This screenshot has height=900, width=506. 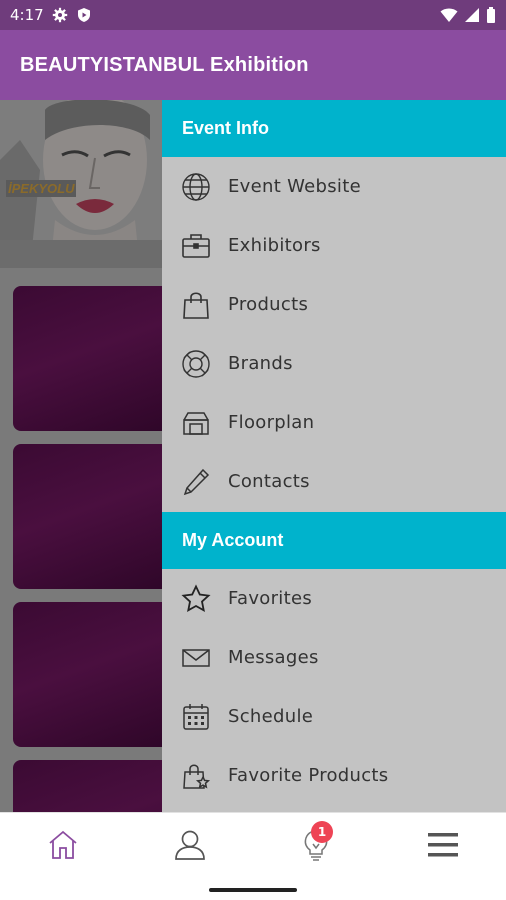 What do you see at coordinates (196, 364) in the screenshot?
I see `lifebuoy-icon` at bounding box center [196, 364].